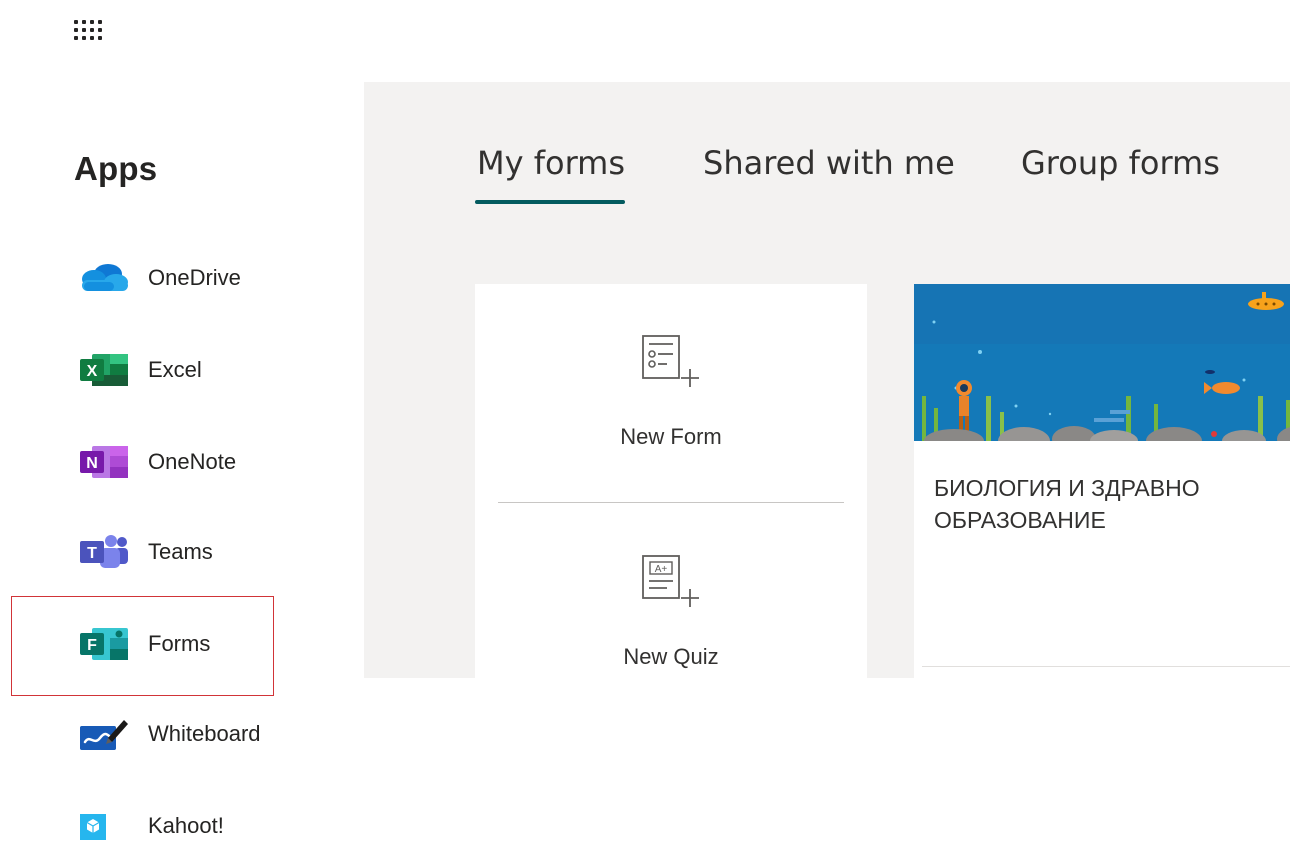 The image size is (1290, 845). I want to click on new-form-card: New Form A+ New Quiz, so click(671, 481).